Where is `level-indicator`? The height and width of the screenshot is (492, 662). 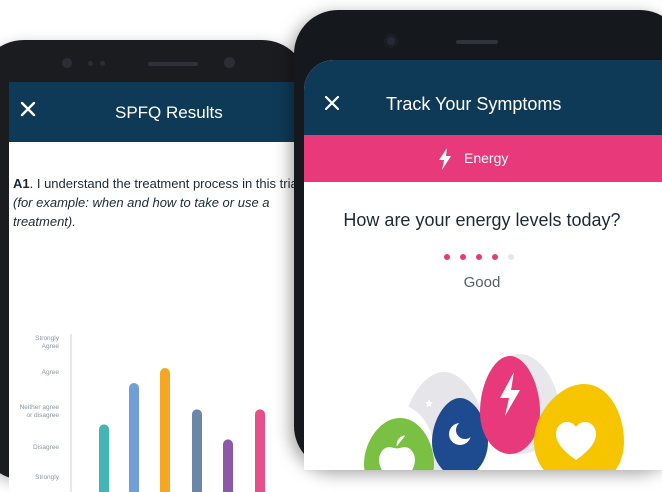
level-indicator is located at coordinates (484, 253).